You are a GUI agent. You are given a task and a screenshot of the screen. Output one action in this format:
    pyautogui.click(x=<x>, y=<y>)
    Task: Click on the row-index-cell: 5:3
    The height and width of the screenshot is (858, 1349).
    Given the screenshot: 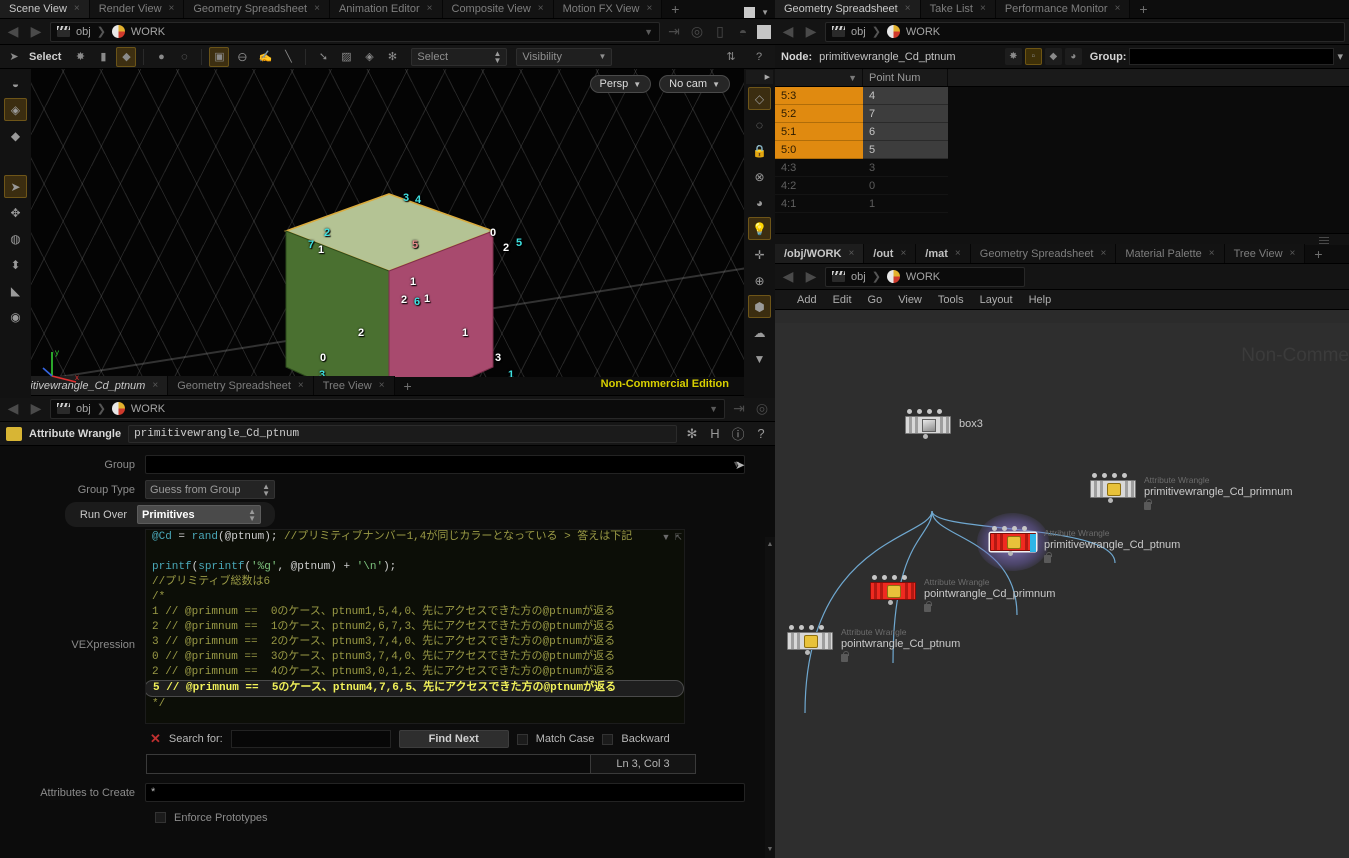 What is the action you would take?
    pyautogui.click(x=819, y=96)
    